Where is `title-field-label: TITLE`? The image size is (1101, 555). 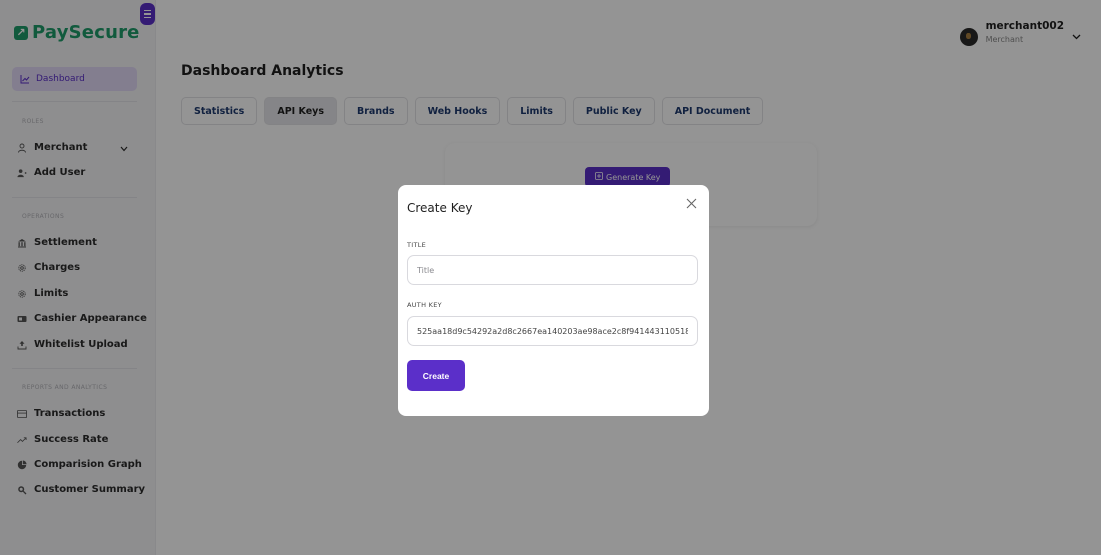
title-field-label: TITLE is located at coordinates (417, 245).